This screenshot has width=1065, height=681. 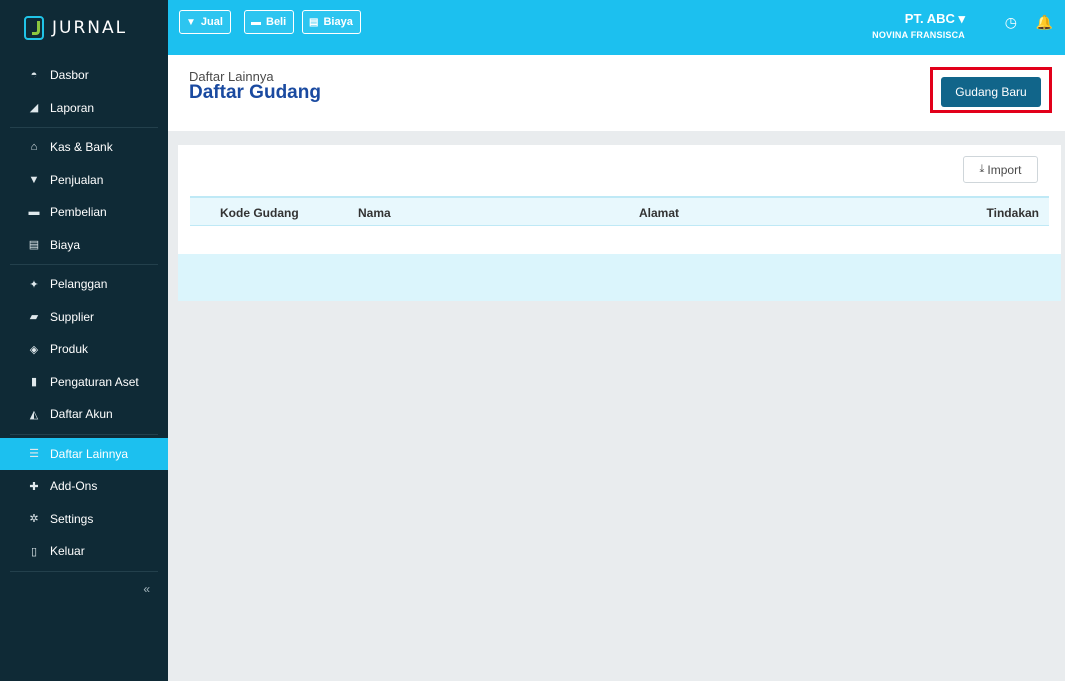 I want to click on quick-expense-label: Biaya, so click(x=338, y=22).